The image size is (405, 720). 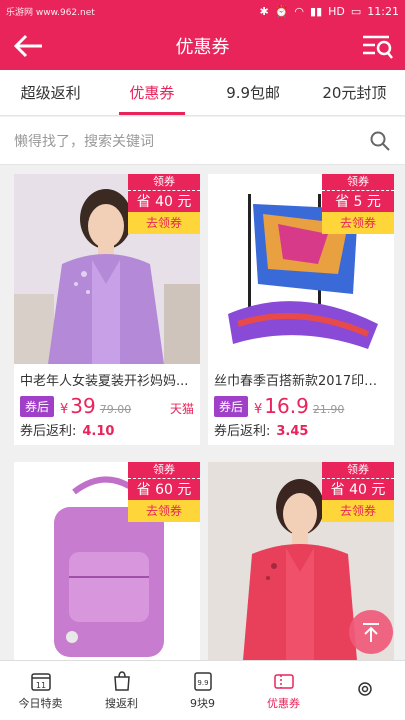 What do you see at coordinates (361, 710) in the screenshot?
I see `bottom-watermark: 962.NET 乐游网` at bounding box center [361, 710].